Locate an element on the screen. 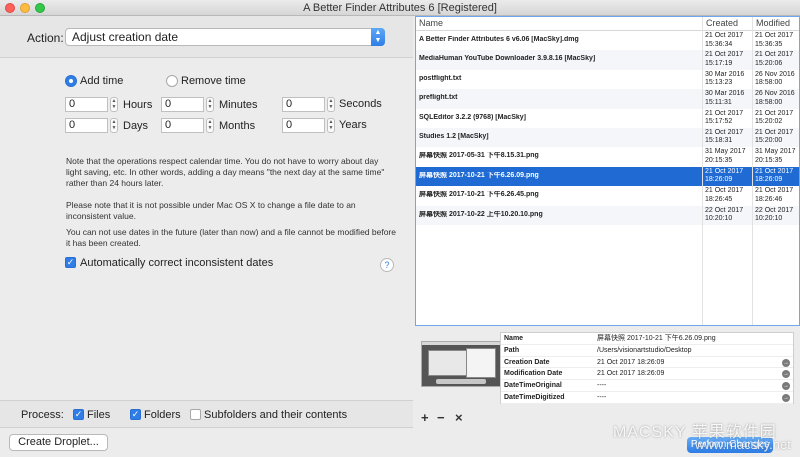 The width and height of the screenshot is (800, 457). days-input: 0 is located at coordinates (86, 125).